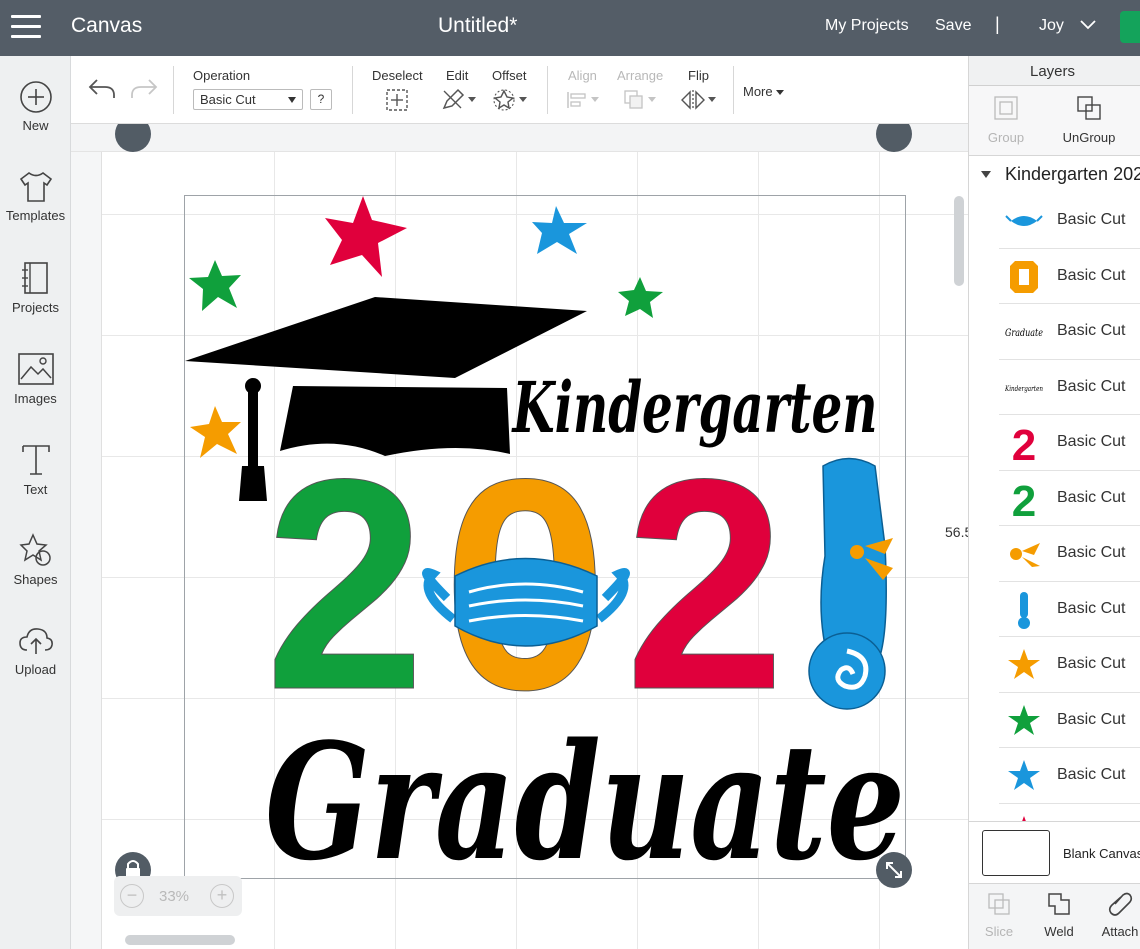 The height and width of the screenshot is (949, 1140). What do you see at coordinates (1024, 776) in the screenshot?
I see `blue-star-icon` at bounding box center [1024, 776].